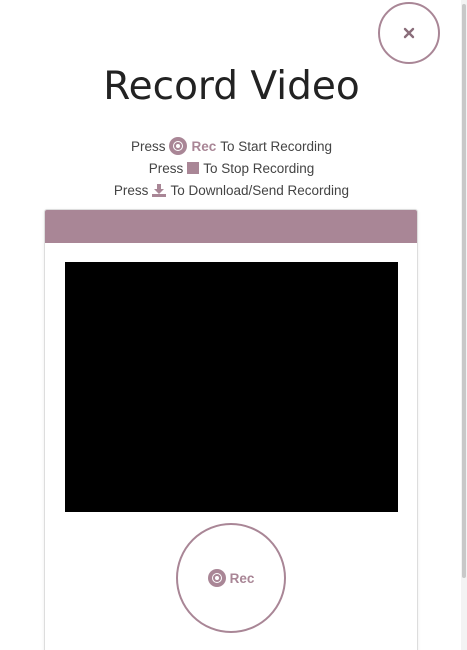  I want to click on stop-icon, so click(193, 168).